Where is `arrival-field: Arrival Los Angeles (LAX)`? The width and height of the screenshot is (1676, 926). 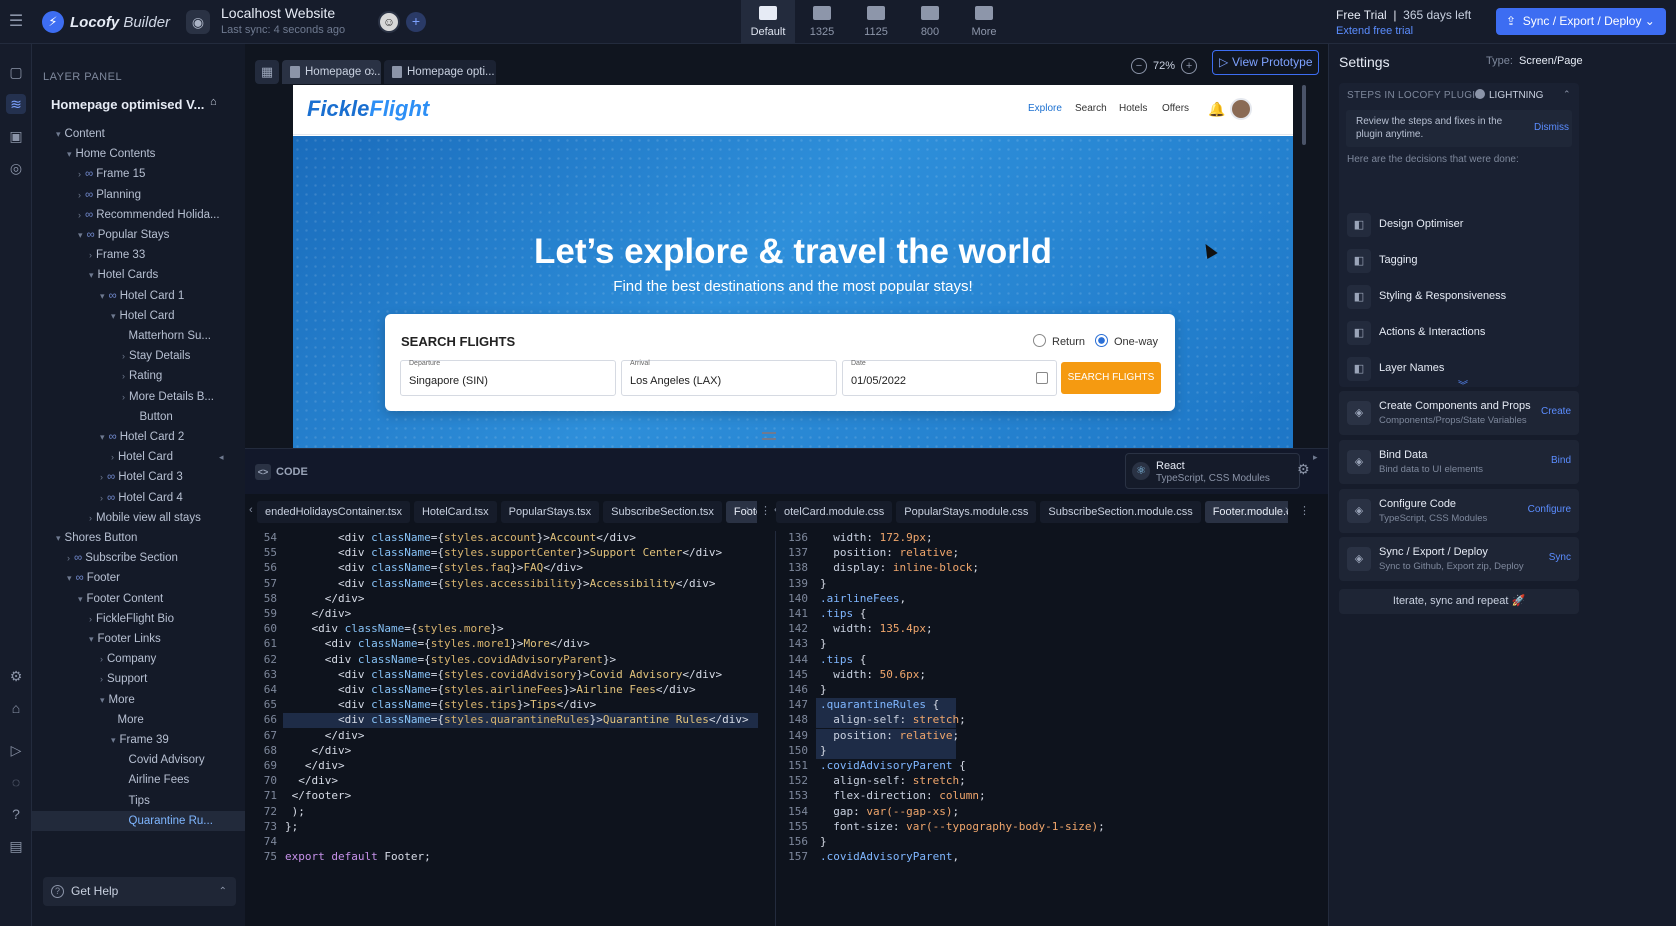 arrival-field: Arrival Los Angeles (LAX) is located at coordinates (729, 378).